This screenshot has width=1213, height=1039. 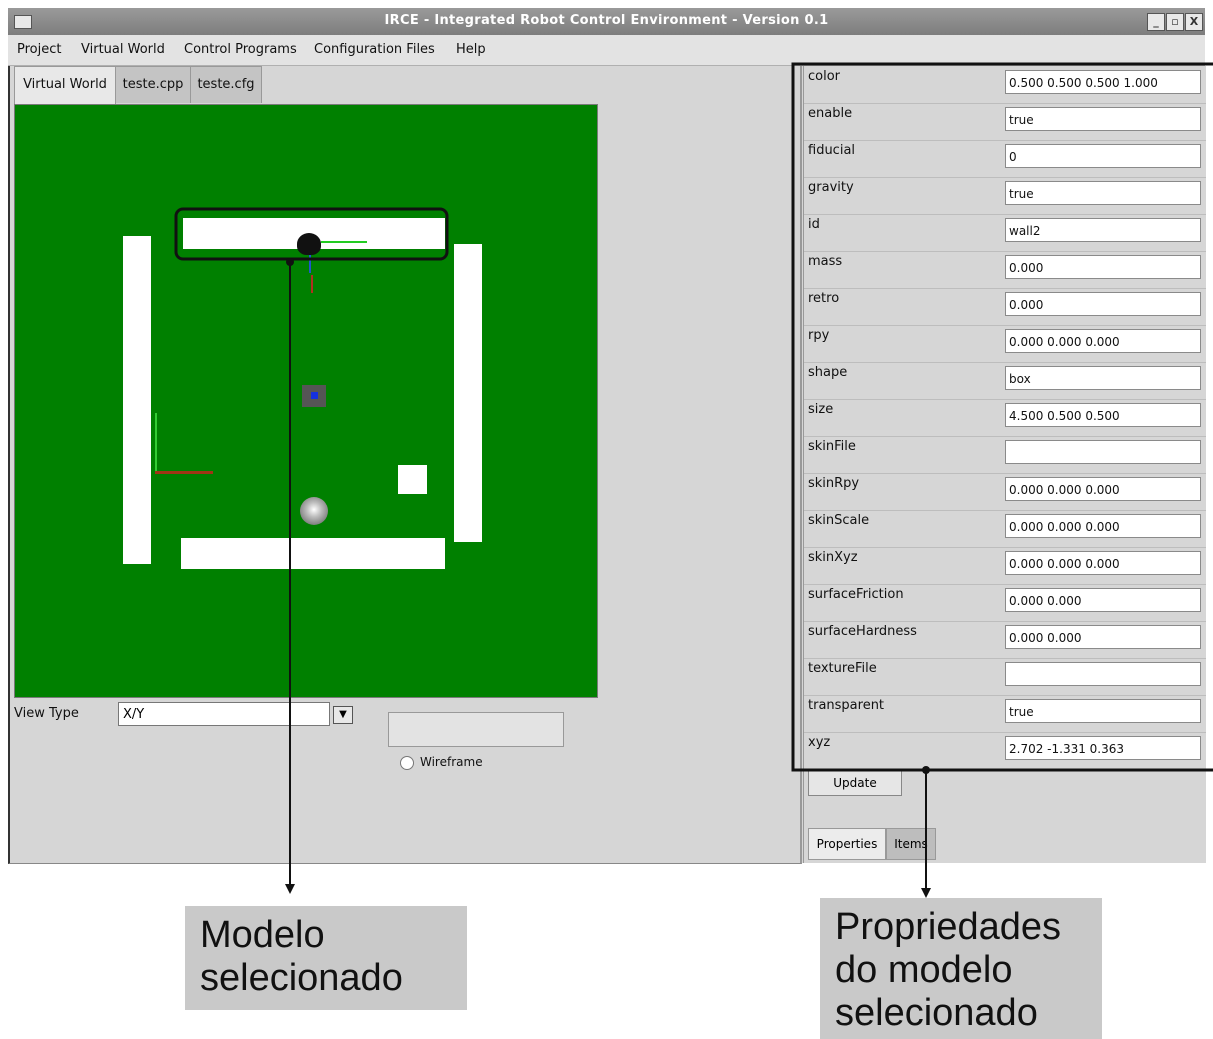 What do you see at coordinates (926, 893) in the screenshot?
I see `right-arrowhead` at bounding box center [926, 893].